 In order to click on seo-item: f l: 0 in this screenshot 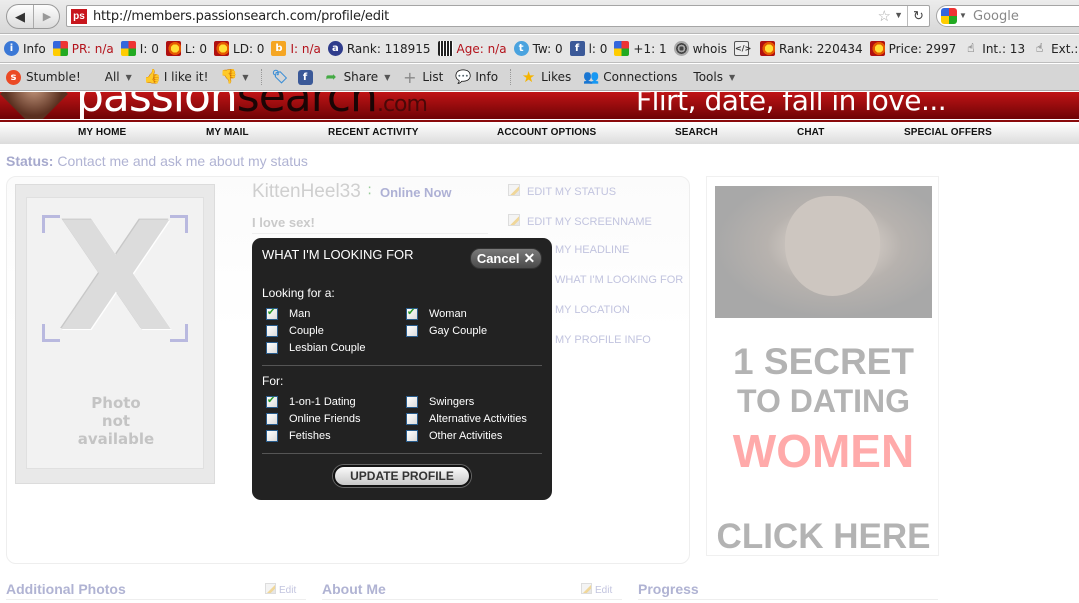, I will do `click(588, 48)`.